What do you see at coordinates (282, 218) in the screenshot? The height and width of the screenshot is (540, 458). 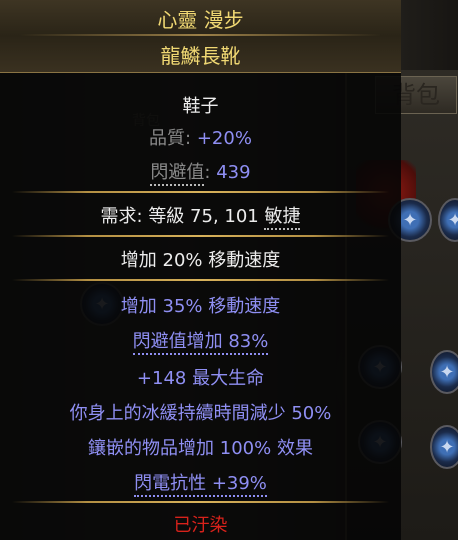 I see `requires-dexterity: 敏捷` at bounding box center [282, 218].